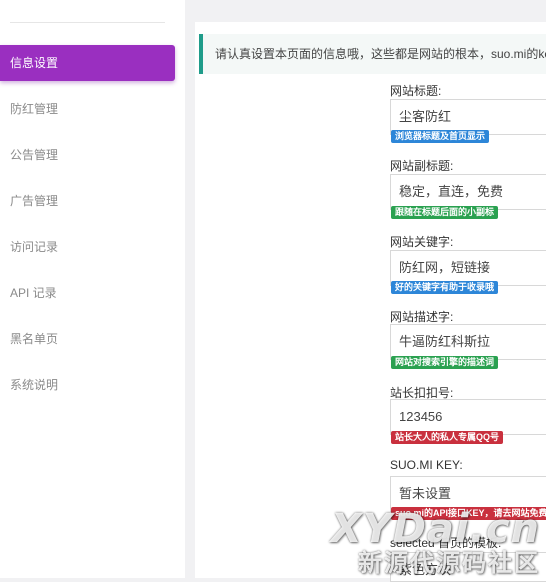 This screenshot has width=546, height=582. Describe the element at coordinates (447, 437) in the screenshot. I see `admin-qq-hint: 站长大人的私人专属QQ号` at that location.